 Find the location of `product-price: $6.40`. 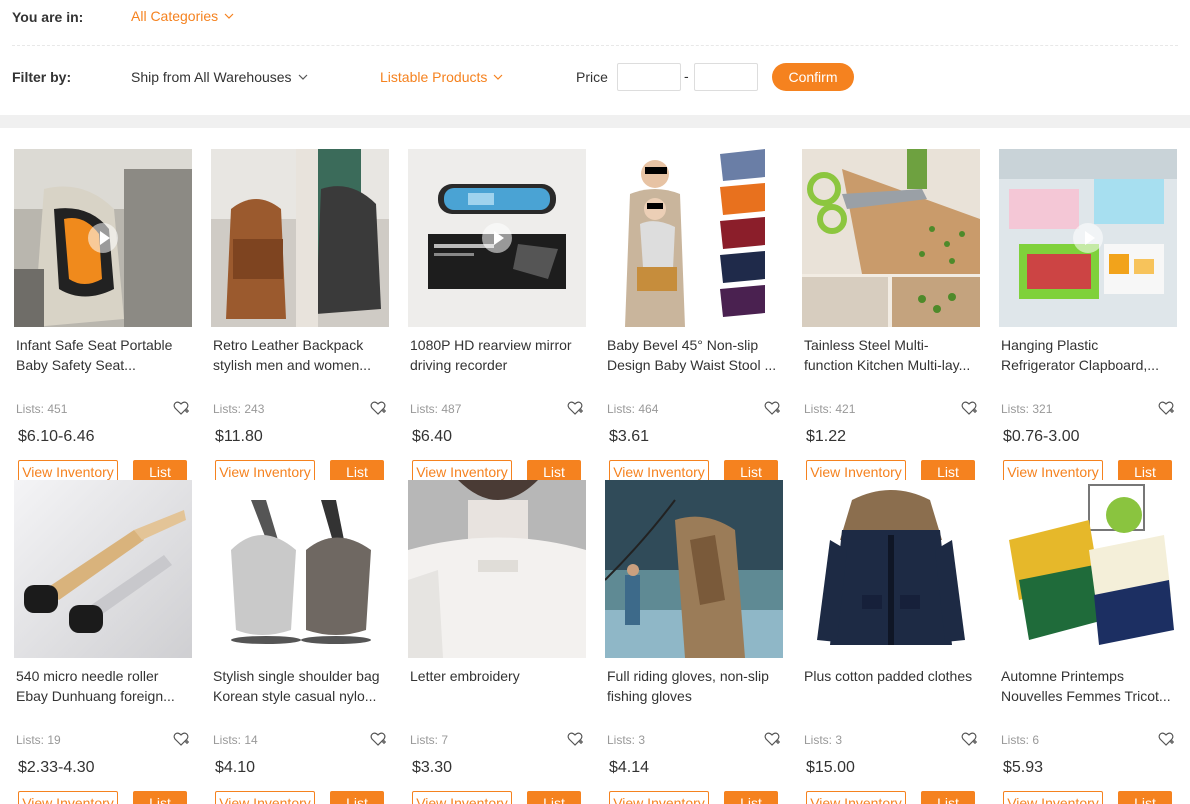

product-price: $6.40 is located at coordinates (432, 436).